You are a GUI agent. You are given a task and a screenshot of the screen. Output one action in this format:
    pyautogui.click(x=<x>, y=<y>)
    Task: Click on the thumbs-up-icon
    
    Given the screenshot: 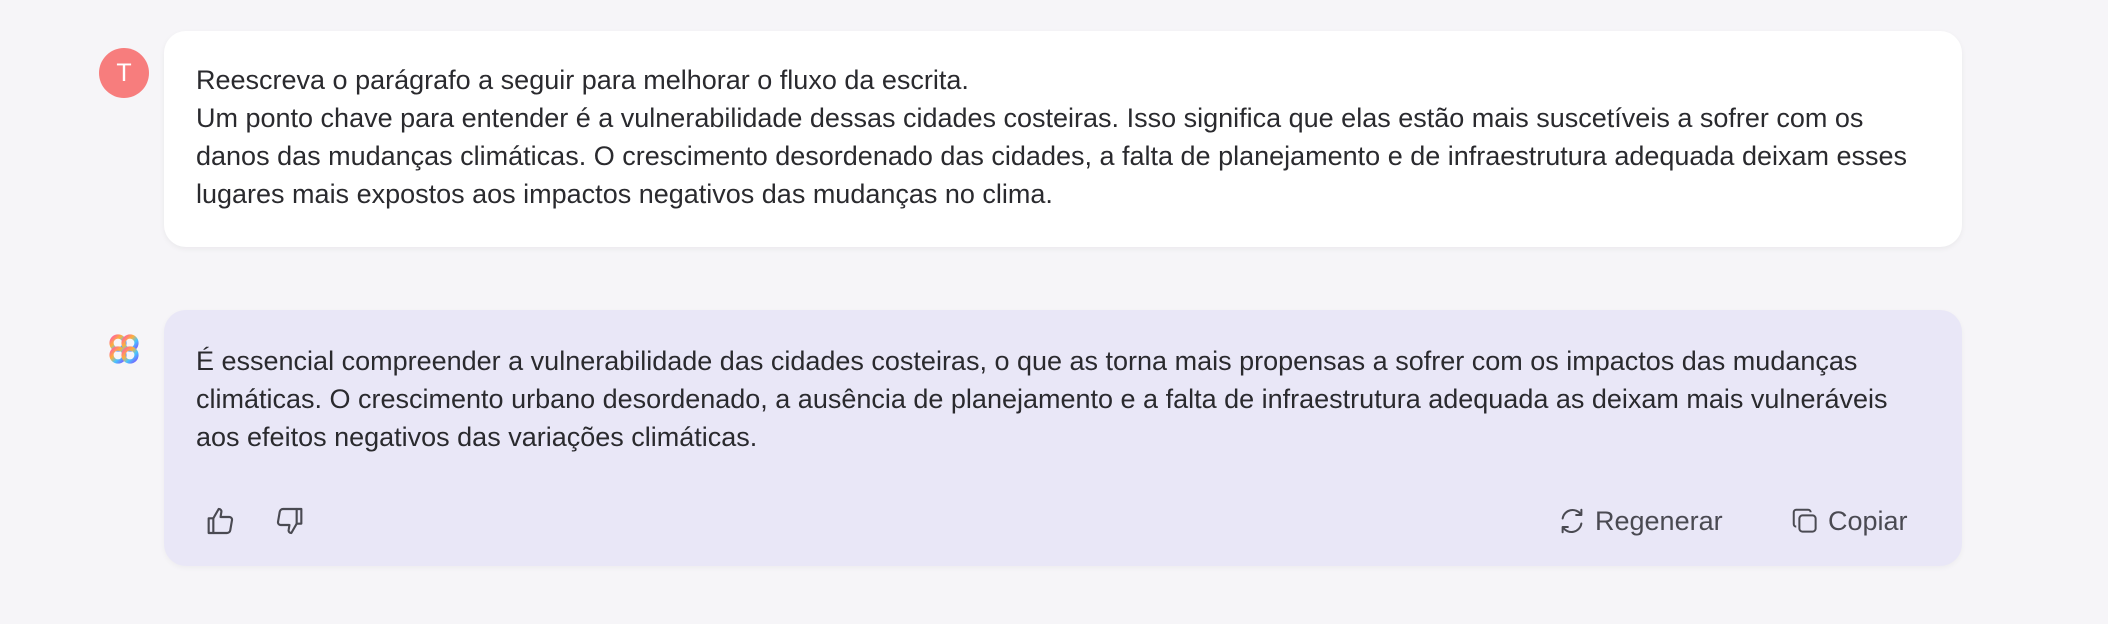 What is the action you would take?
    pyautogui.click(x=220, y=521)
    